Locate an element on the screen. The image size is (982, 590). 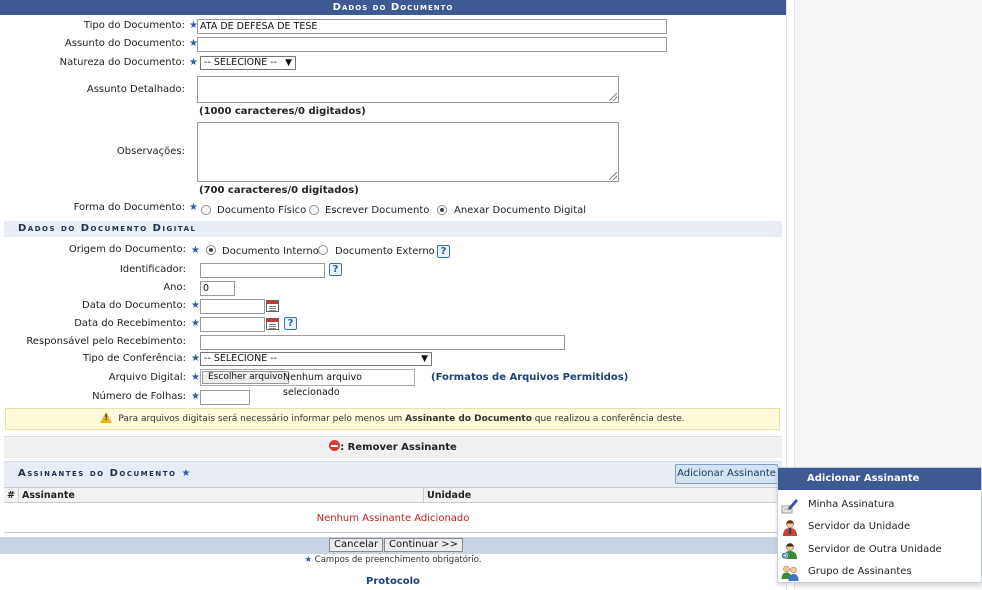
action-bar: Cancelar Continuar >> is located at coordinates (393, 545).